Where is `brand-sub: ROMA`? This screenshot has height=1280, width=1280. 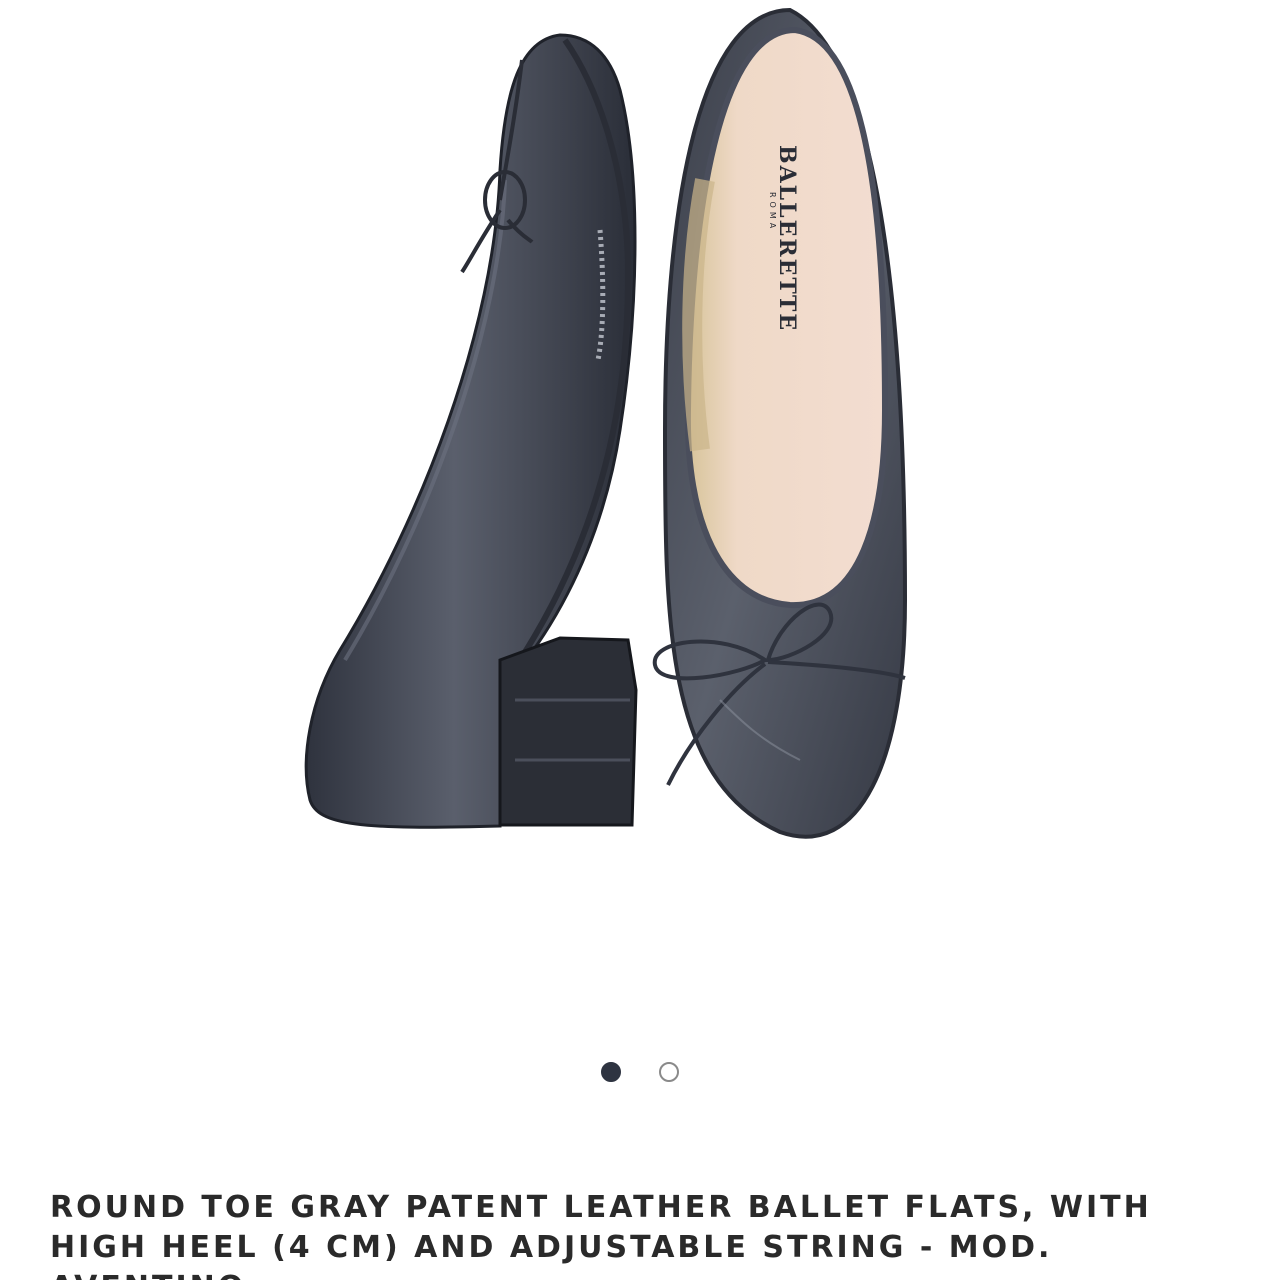
brand-sub: ROMA is located at coordinates (772, 212).